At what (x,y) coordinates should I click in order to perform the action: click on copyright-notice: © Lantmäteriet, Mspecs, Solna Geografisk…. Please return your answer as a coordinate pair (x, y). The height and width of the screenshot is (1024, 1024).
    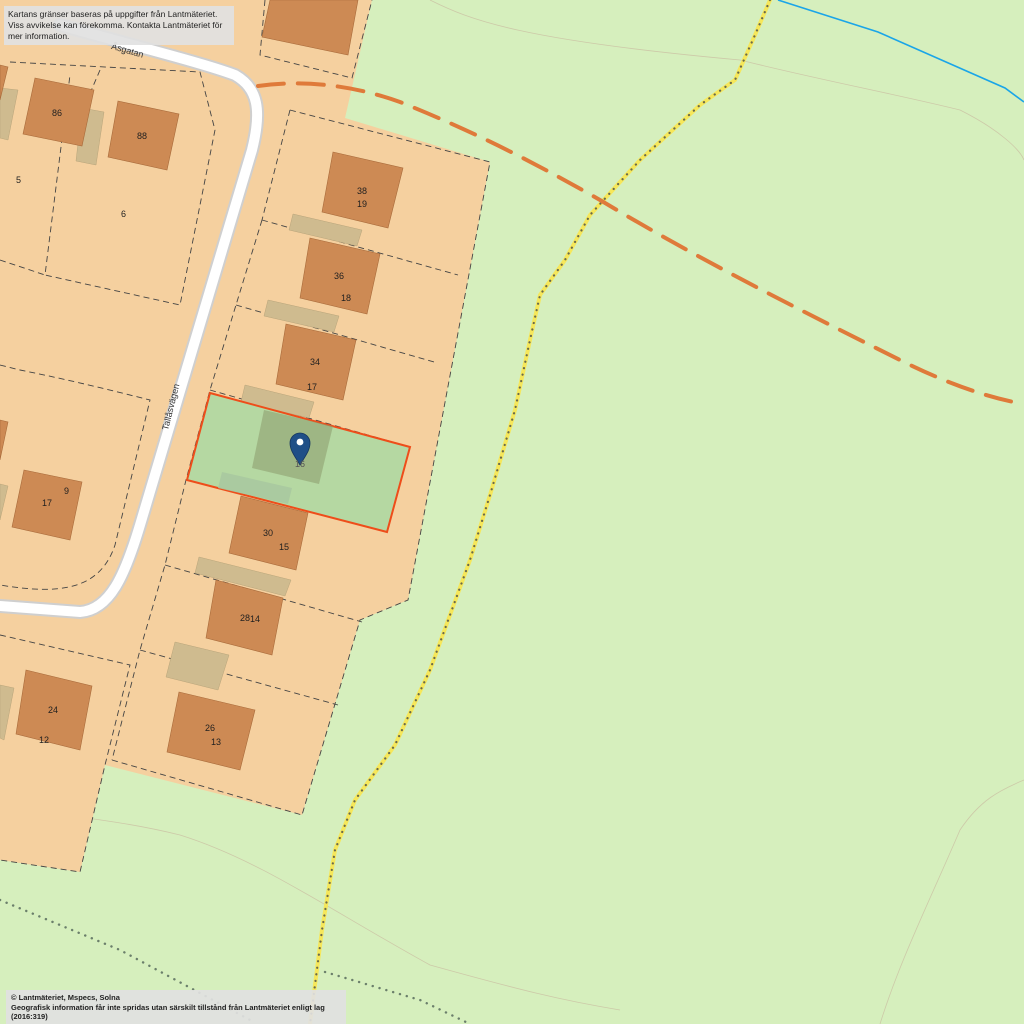
    Looking at the image, I should click on (176, 1007).